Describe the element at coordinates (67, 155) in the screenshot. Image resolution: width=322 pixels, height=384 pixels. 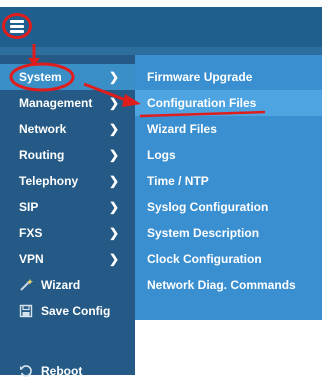
I see `sidebar-item-routing: Routing ❯` at that location.